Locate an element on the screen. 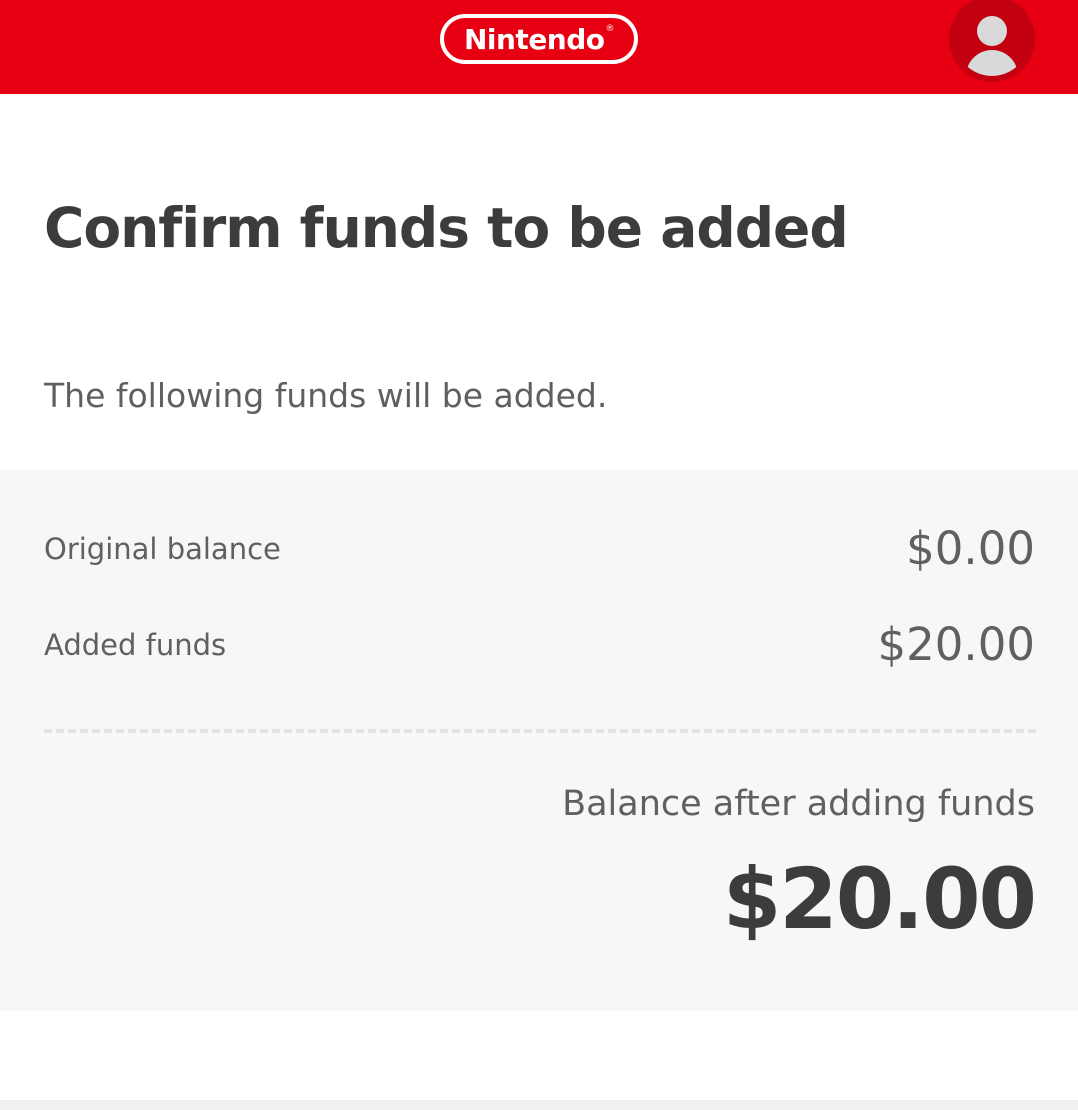 This screenshot has width=1078, height=1110. bottom-edge is located at coordinates (539, 1105).